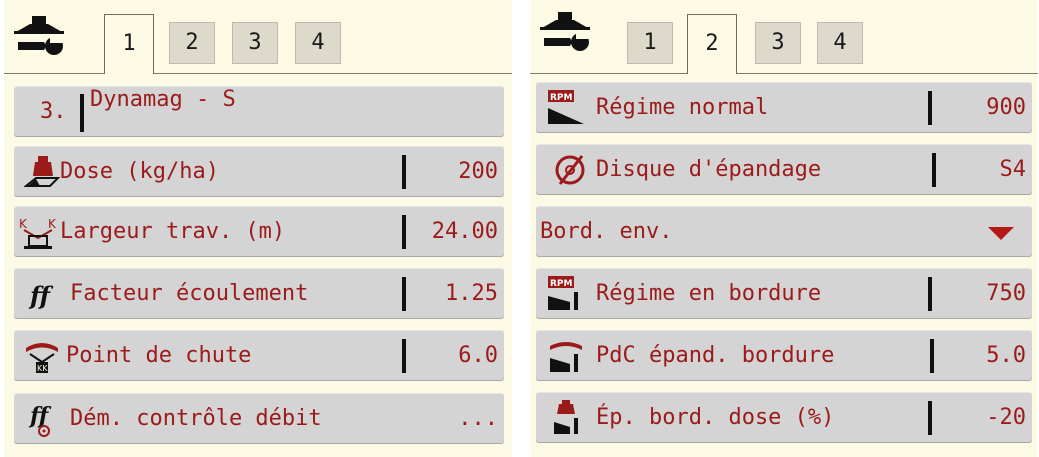 The width and height of the screenshot is (1039, 457). What do you see at coordinates (1006, 107) in the screenshot?
I see `normal-rpm-value: 900` at bounding box center [1006, 107].